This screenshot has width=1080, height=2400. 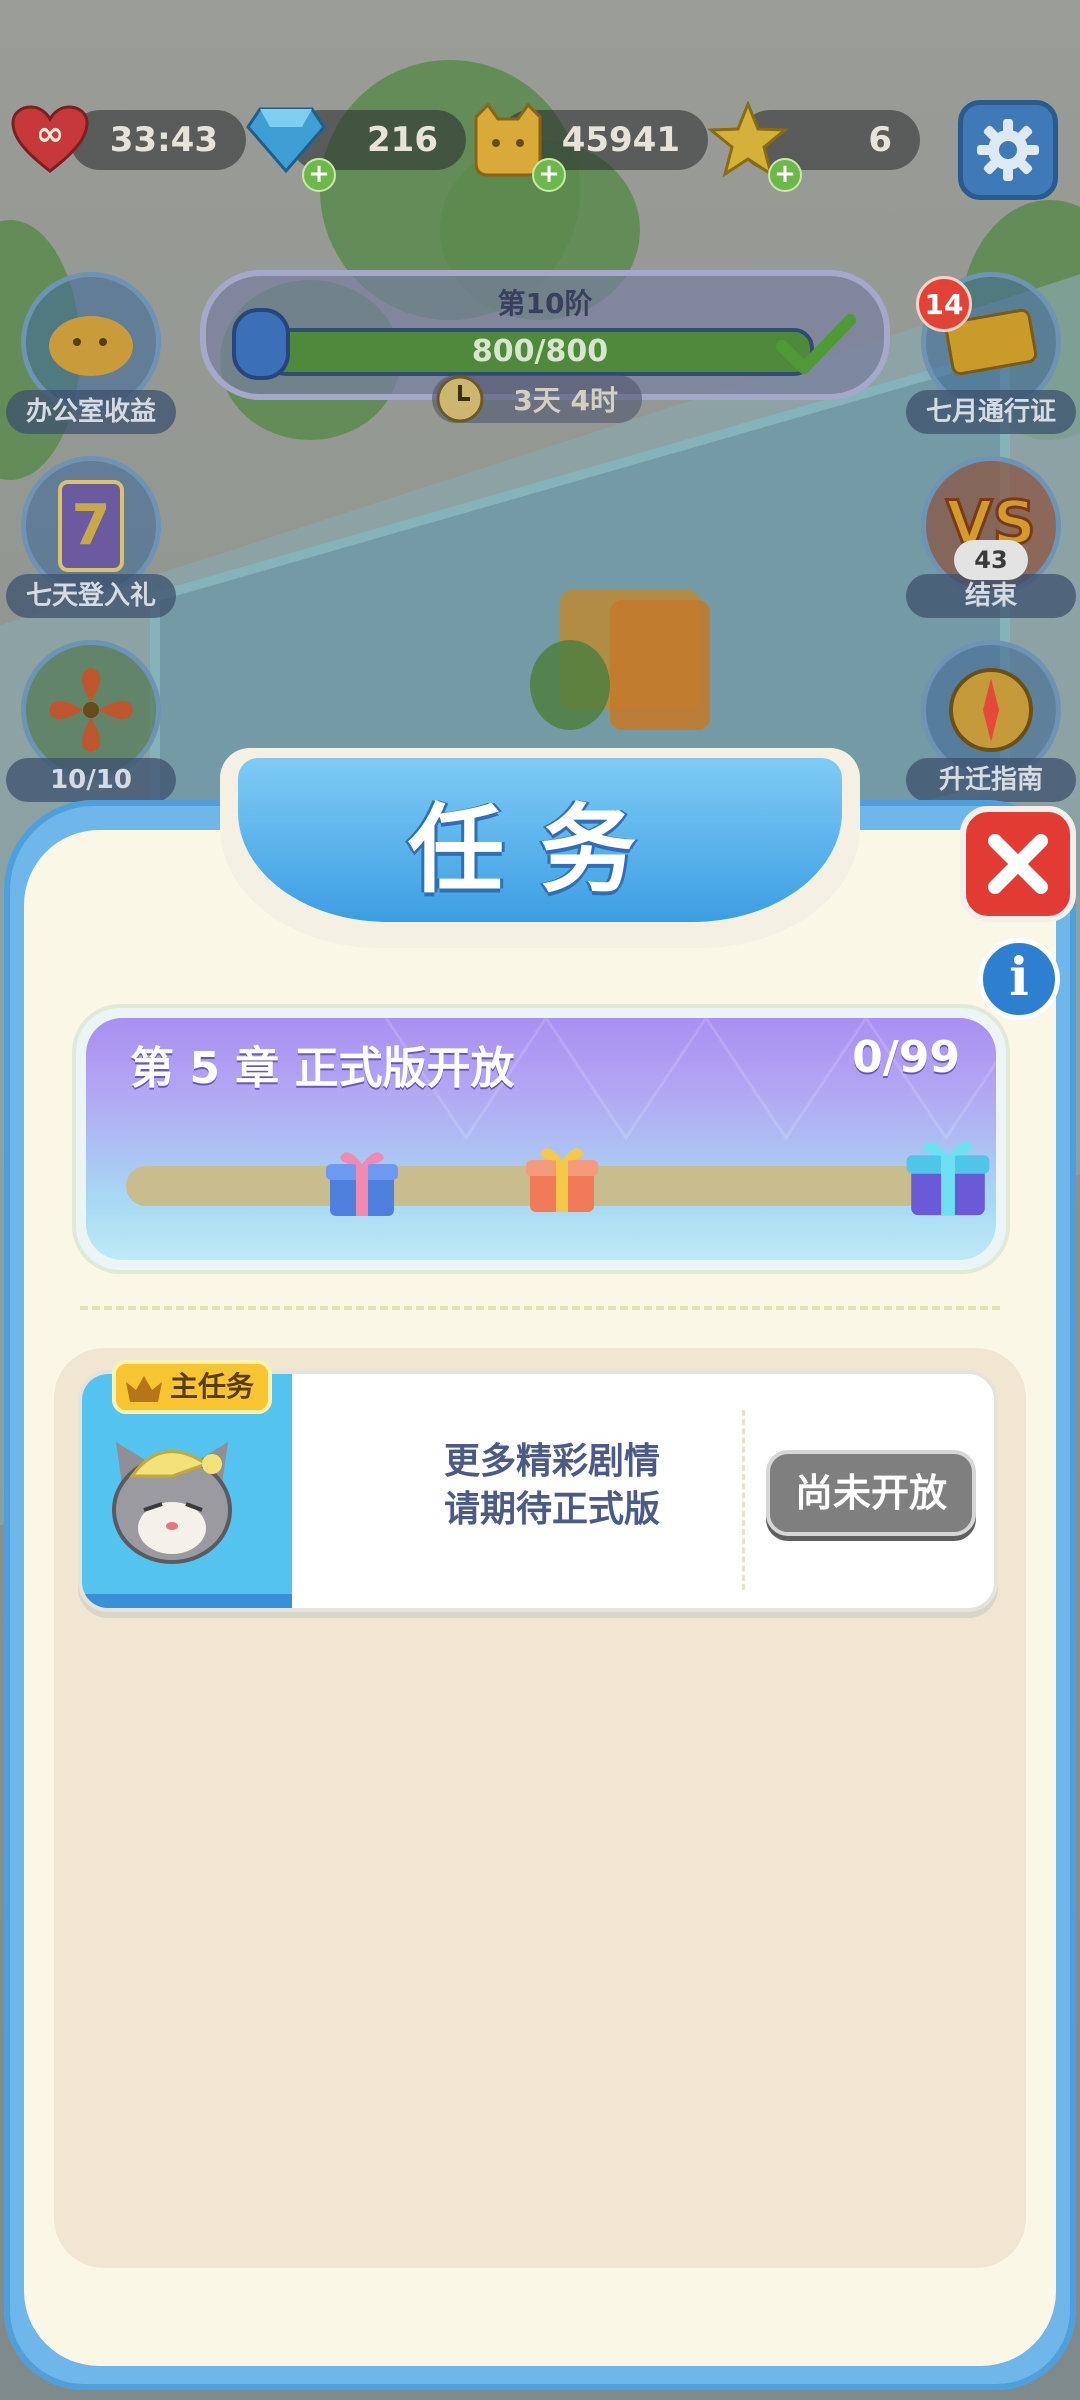 What do you see at coordinates (785, 175) in the screenshot?
I see `add-stars-button: +` at bounding box center [785, 175].